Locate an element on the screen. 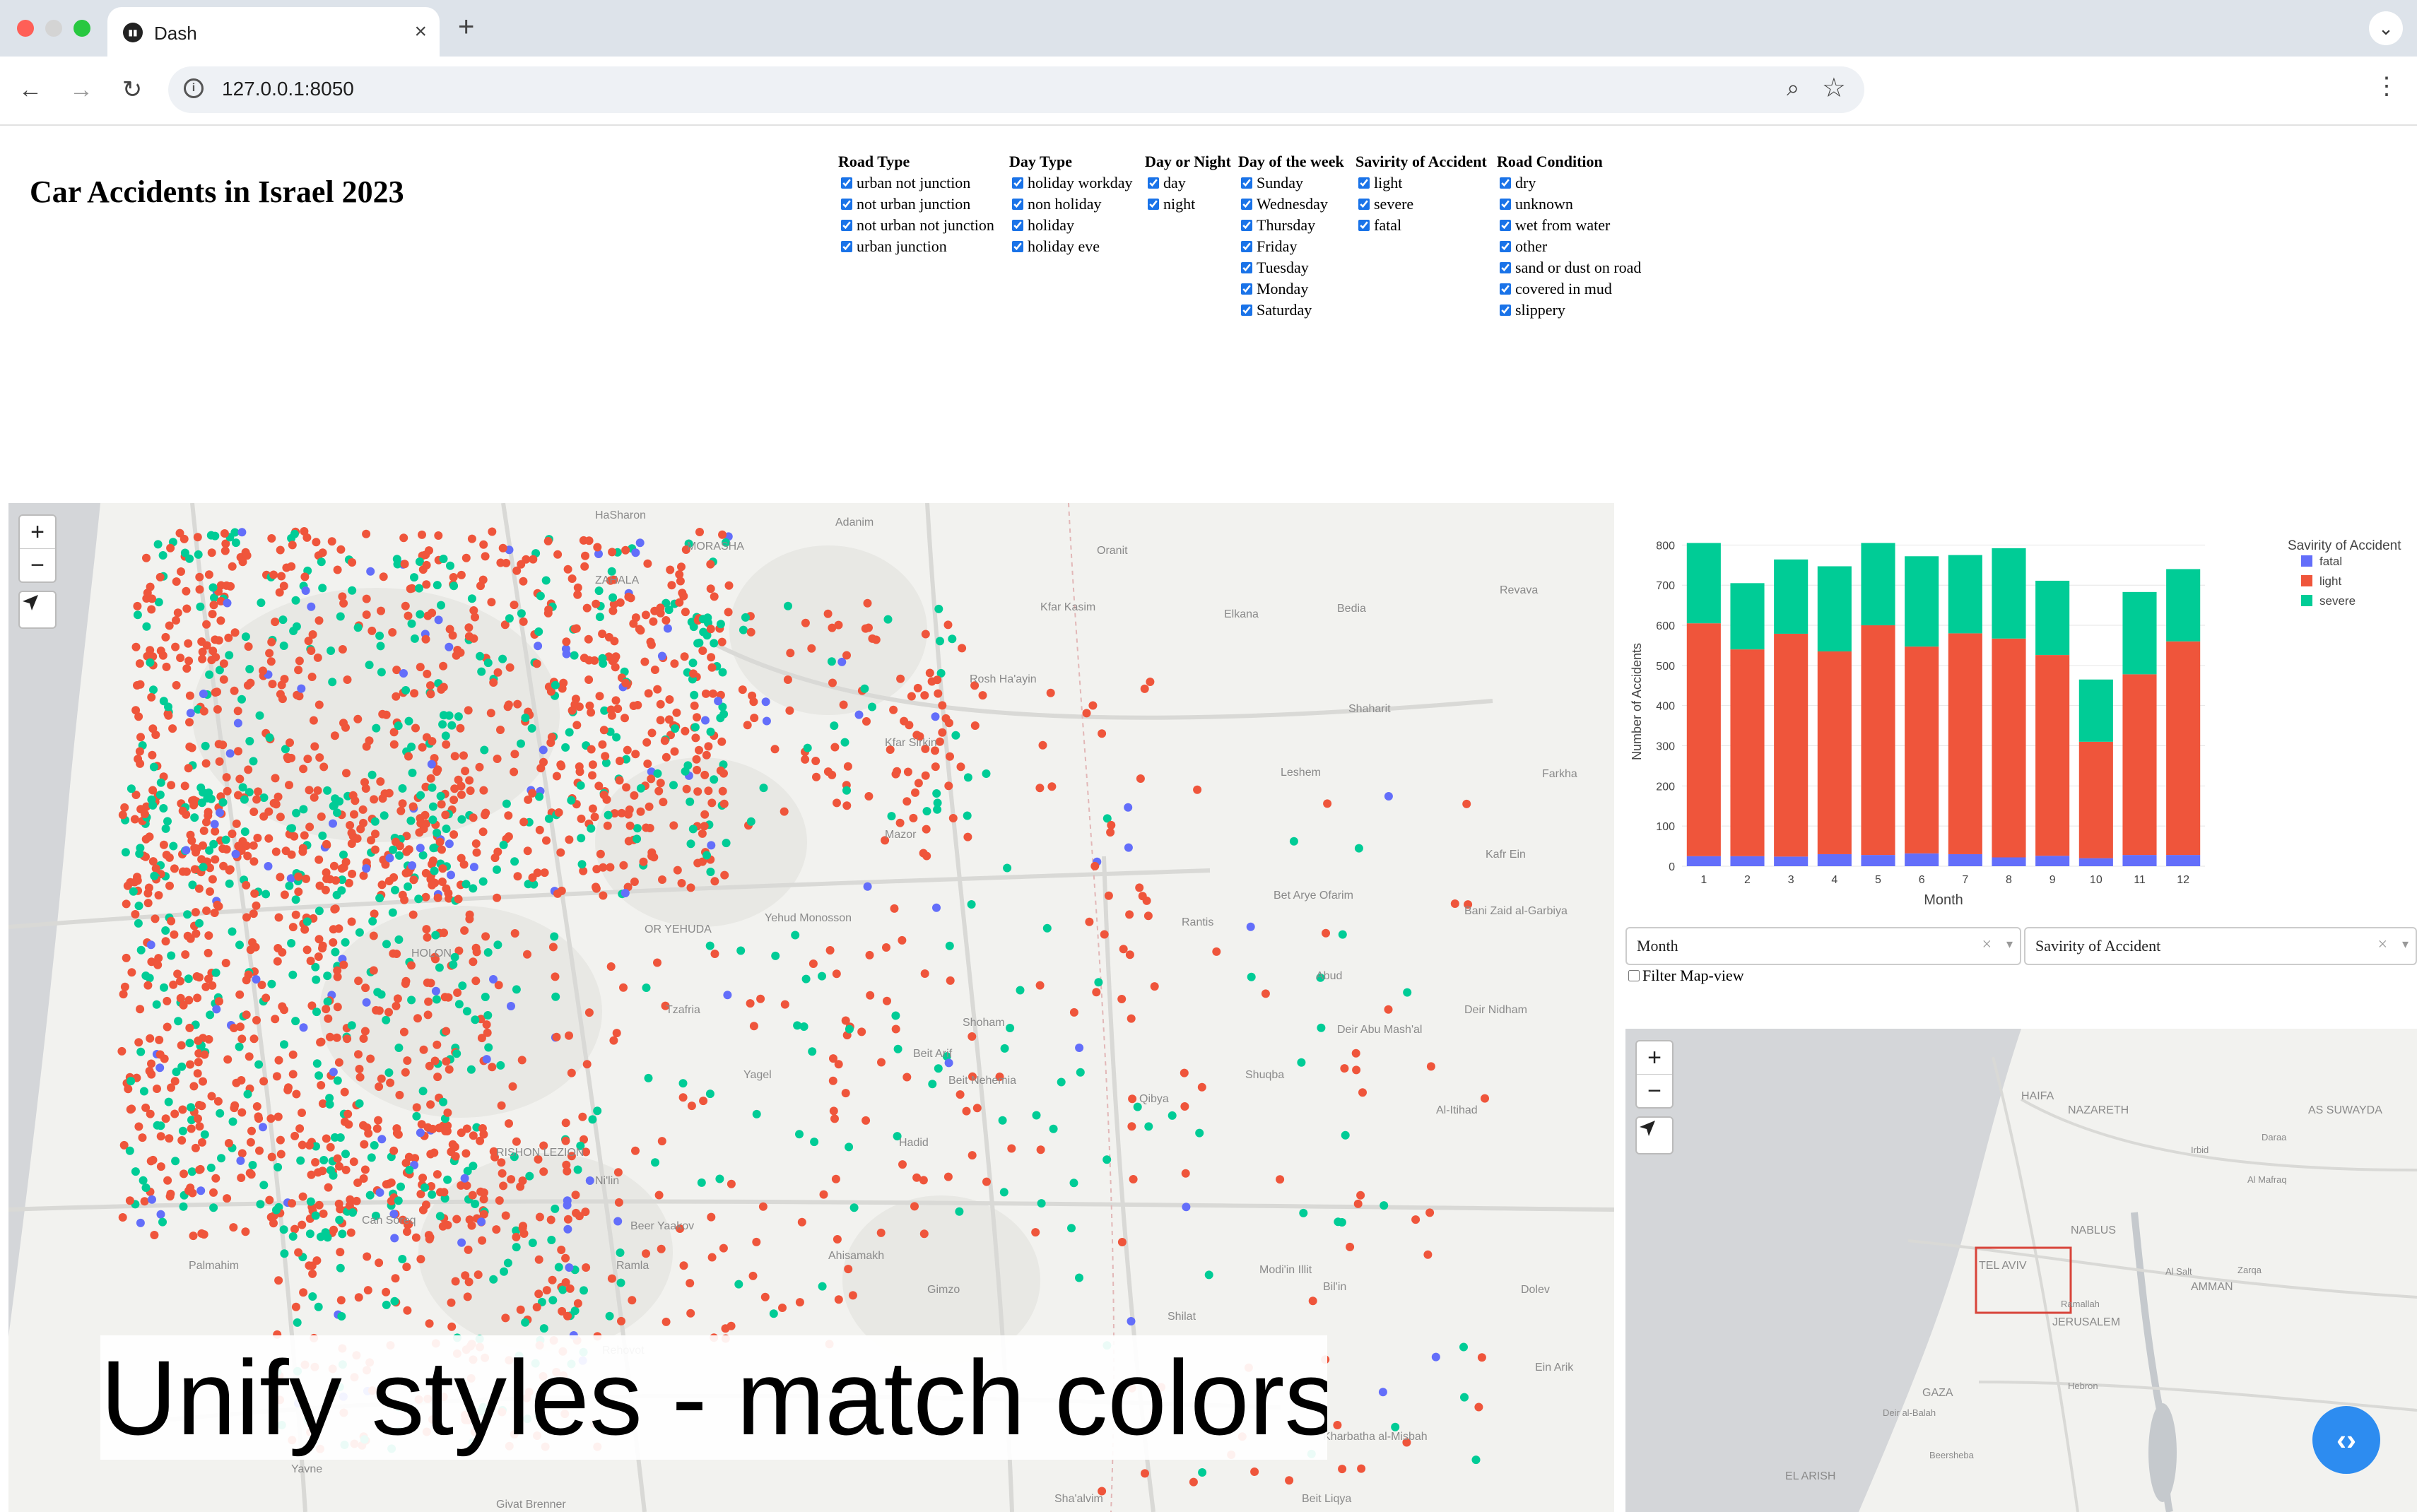  filter-option: light is located at coordinates (1421, 183).